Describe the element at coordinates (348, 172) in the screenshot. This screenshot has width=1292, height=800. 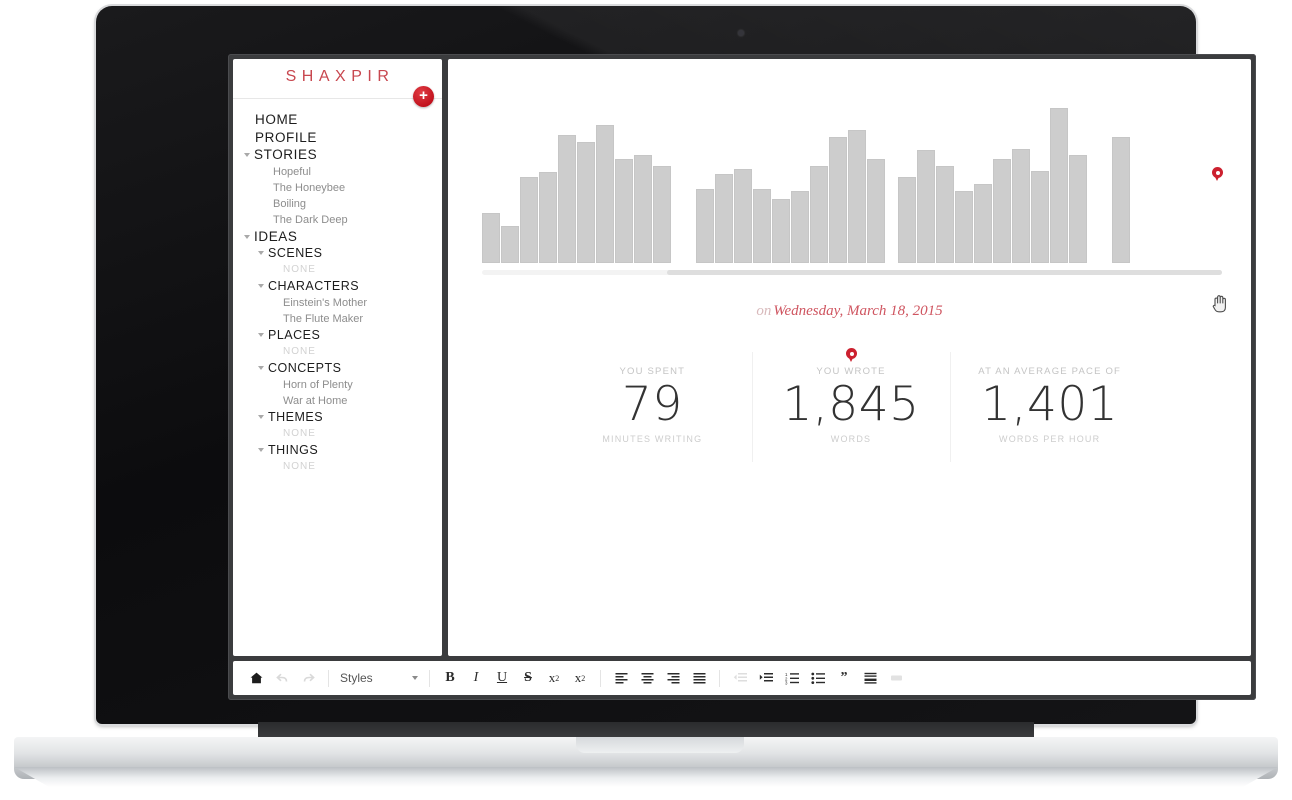
I see `sidebar-item-hopeful: Hopeful` at that location.